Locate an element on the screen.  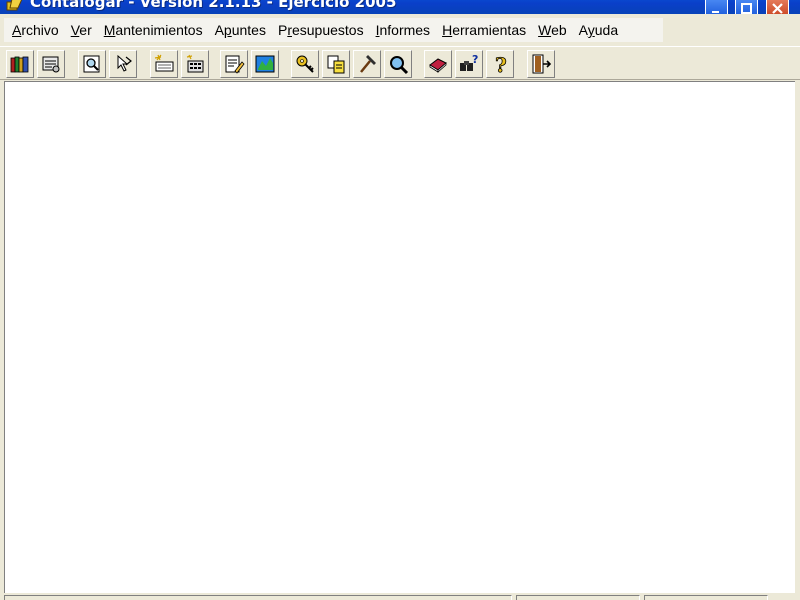
menu-archivo: Archivo is located at coordinates (37, 30).